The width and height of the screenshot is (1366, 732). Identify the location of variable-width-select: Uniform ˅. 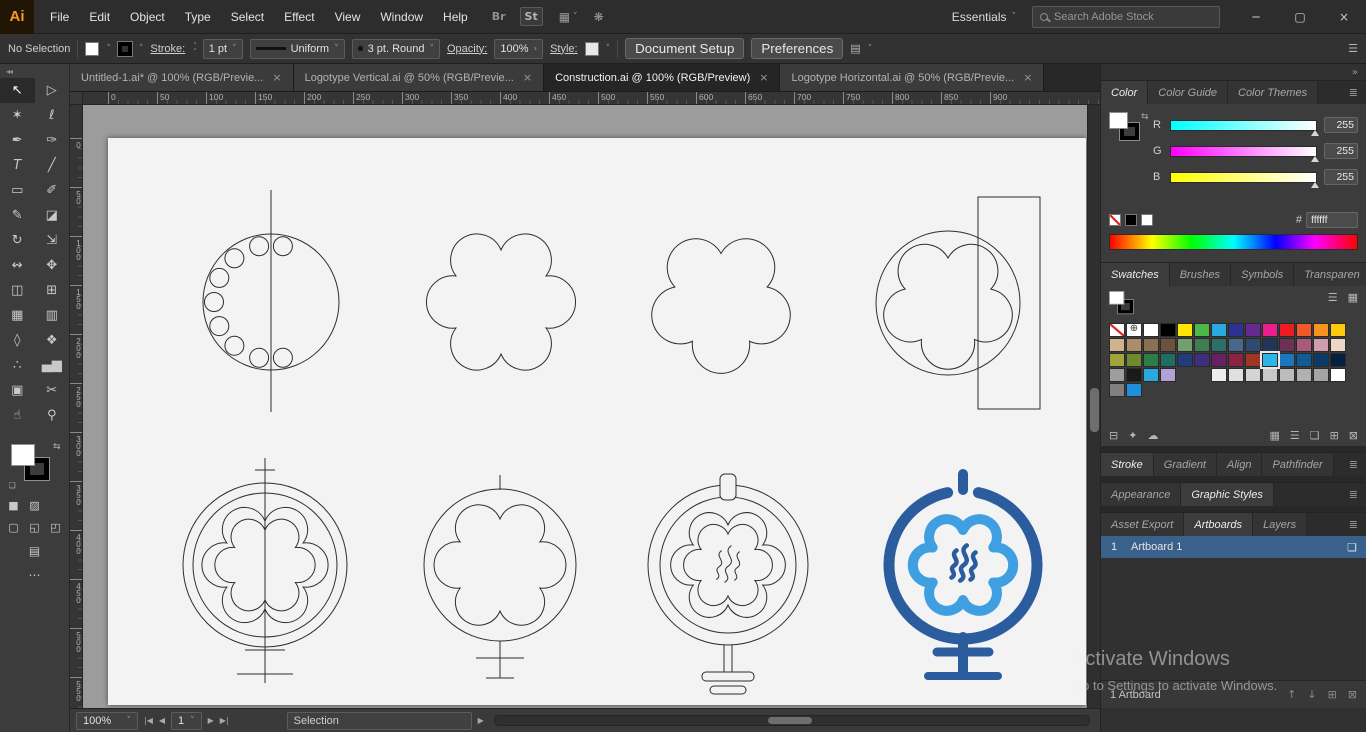
(297, 48).